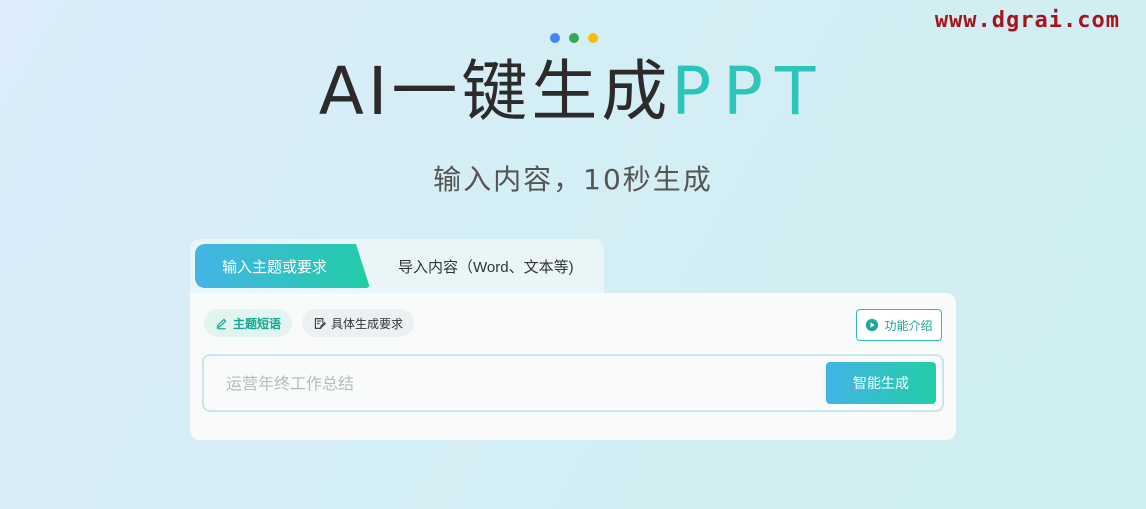 Image resolution: width=1146 pixels, height=509 pixels. I want to click on hero-title-main: AI一键生成, so click(495, 91).